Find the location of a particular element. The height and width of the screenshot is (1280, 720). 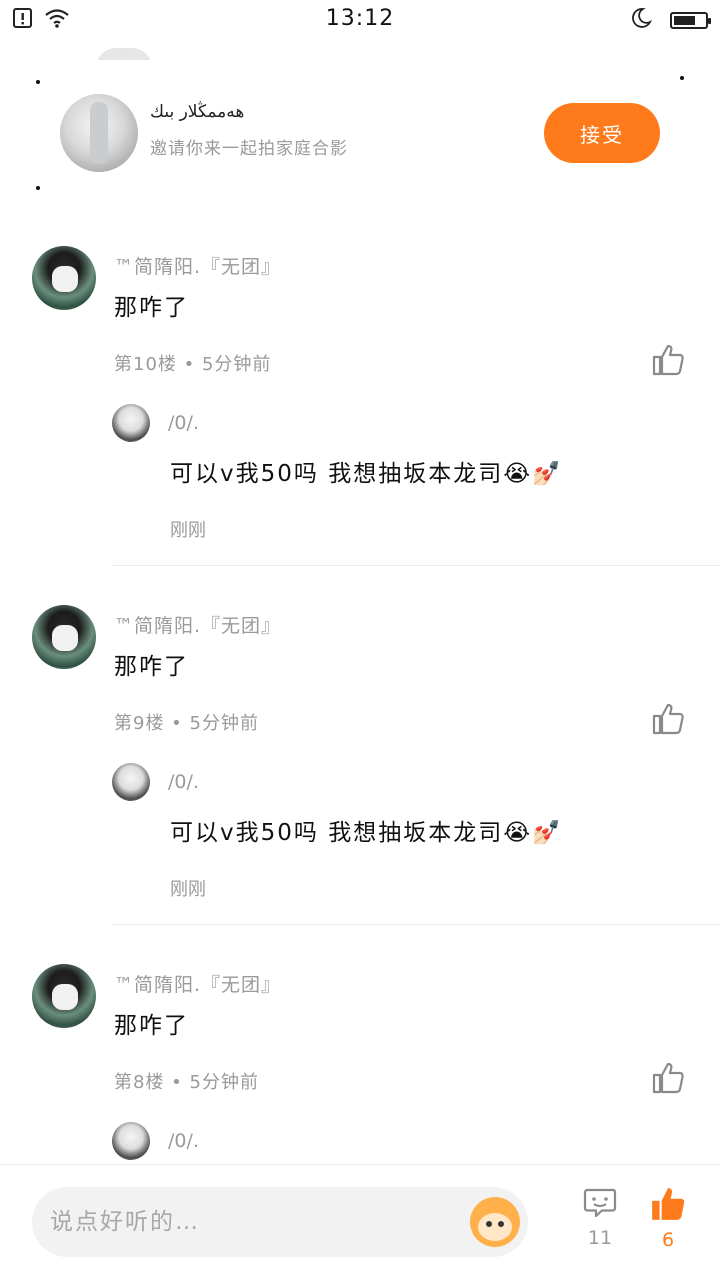

notification-icon is located at coordinates (23, 20).